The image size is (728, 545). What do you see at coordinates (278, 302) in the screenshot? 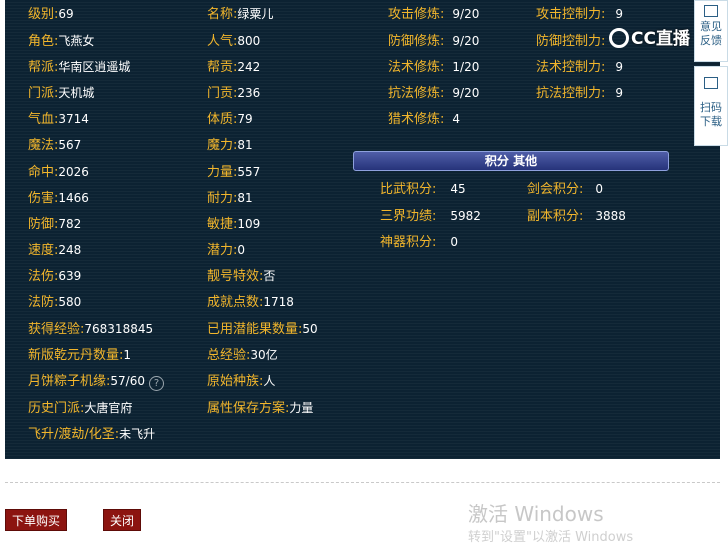
I see `stat-value: 1718` at bounding box center [278, 302].